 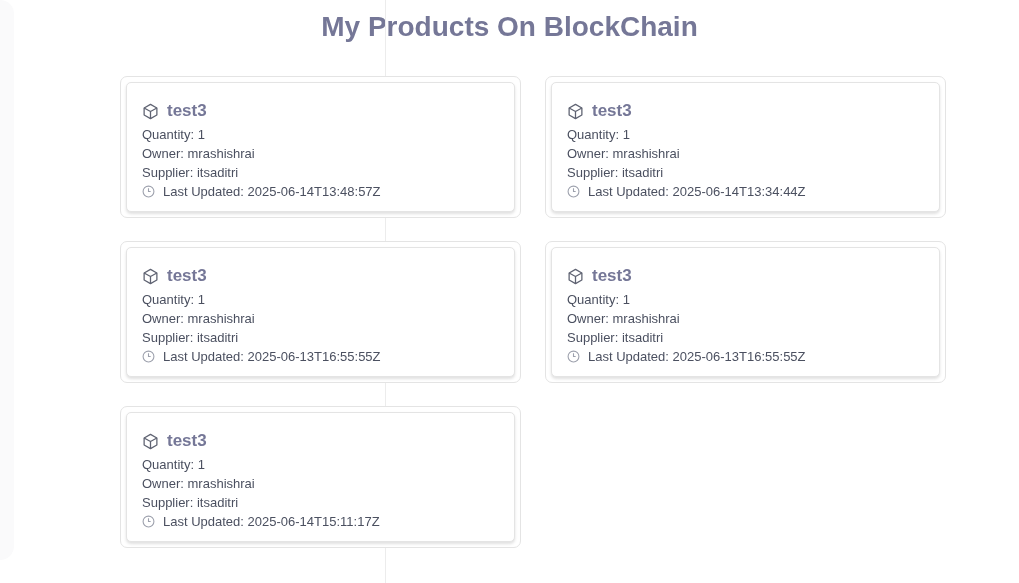 What do you see at coordinates (271, 522) in the screenshot?
I see `last-updated-text: Last Updated: 2025-06-14T15:11:17Z` at bounding box center [271, 522].